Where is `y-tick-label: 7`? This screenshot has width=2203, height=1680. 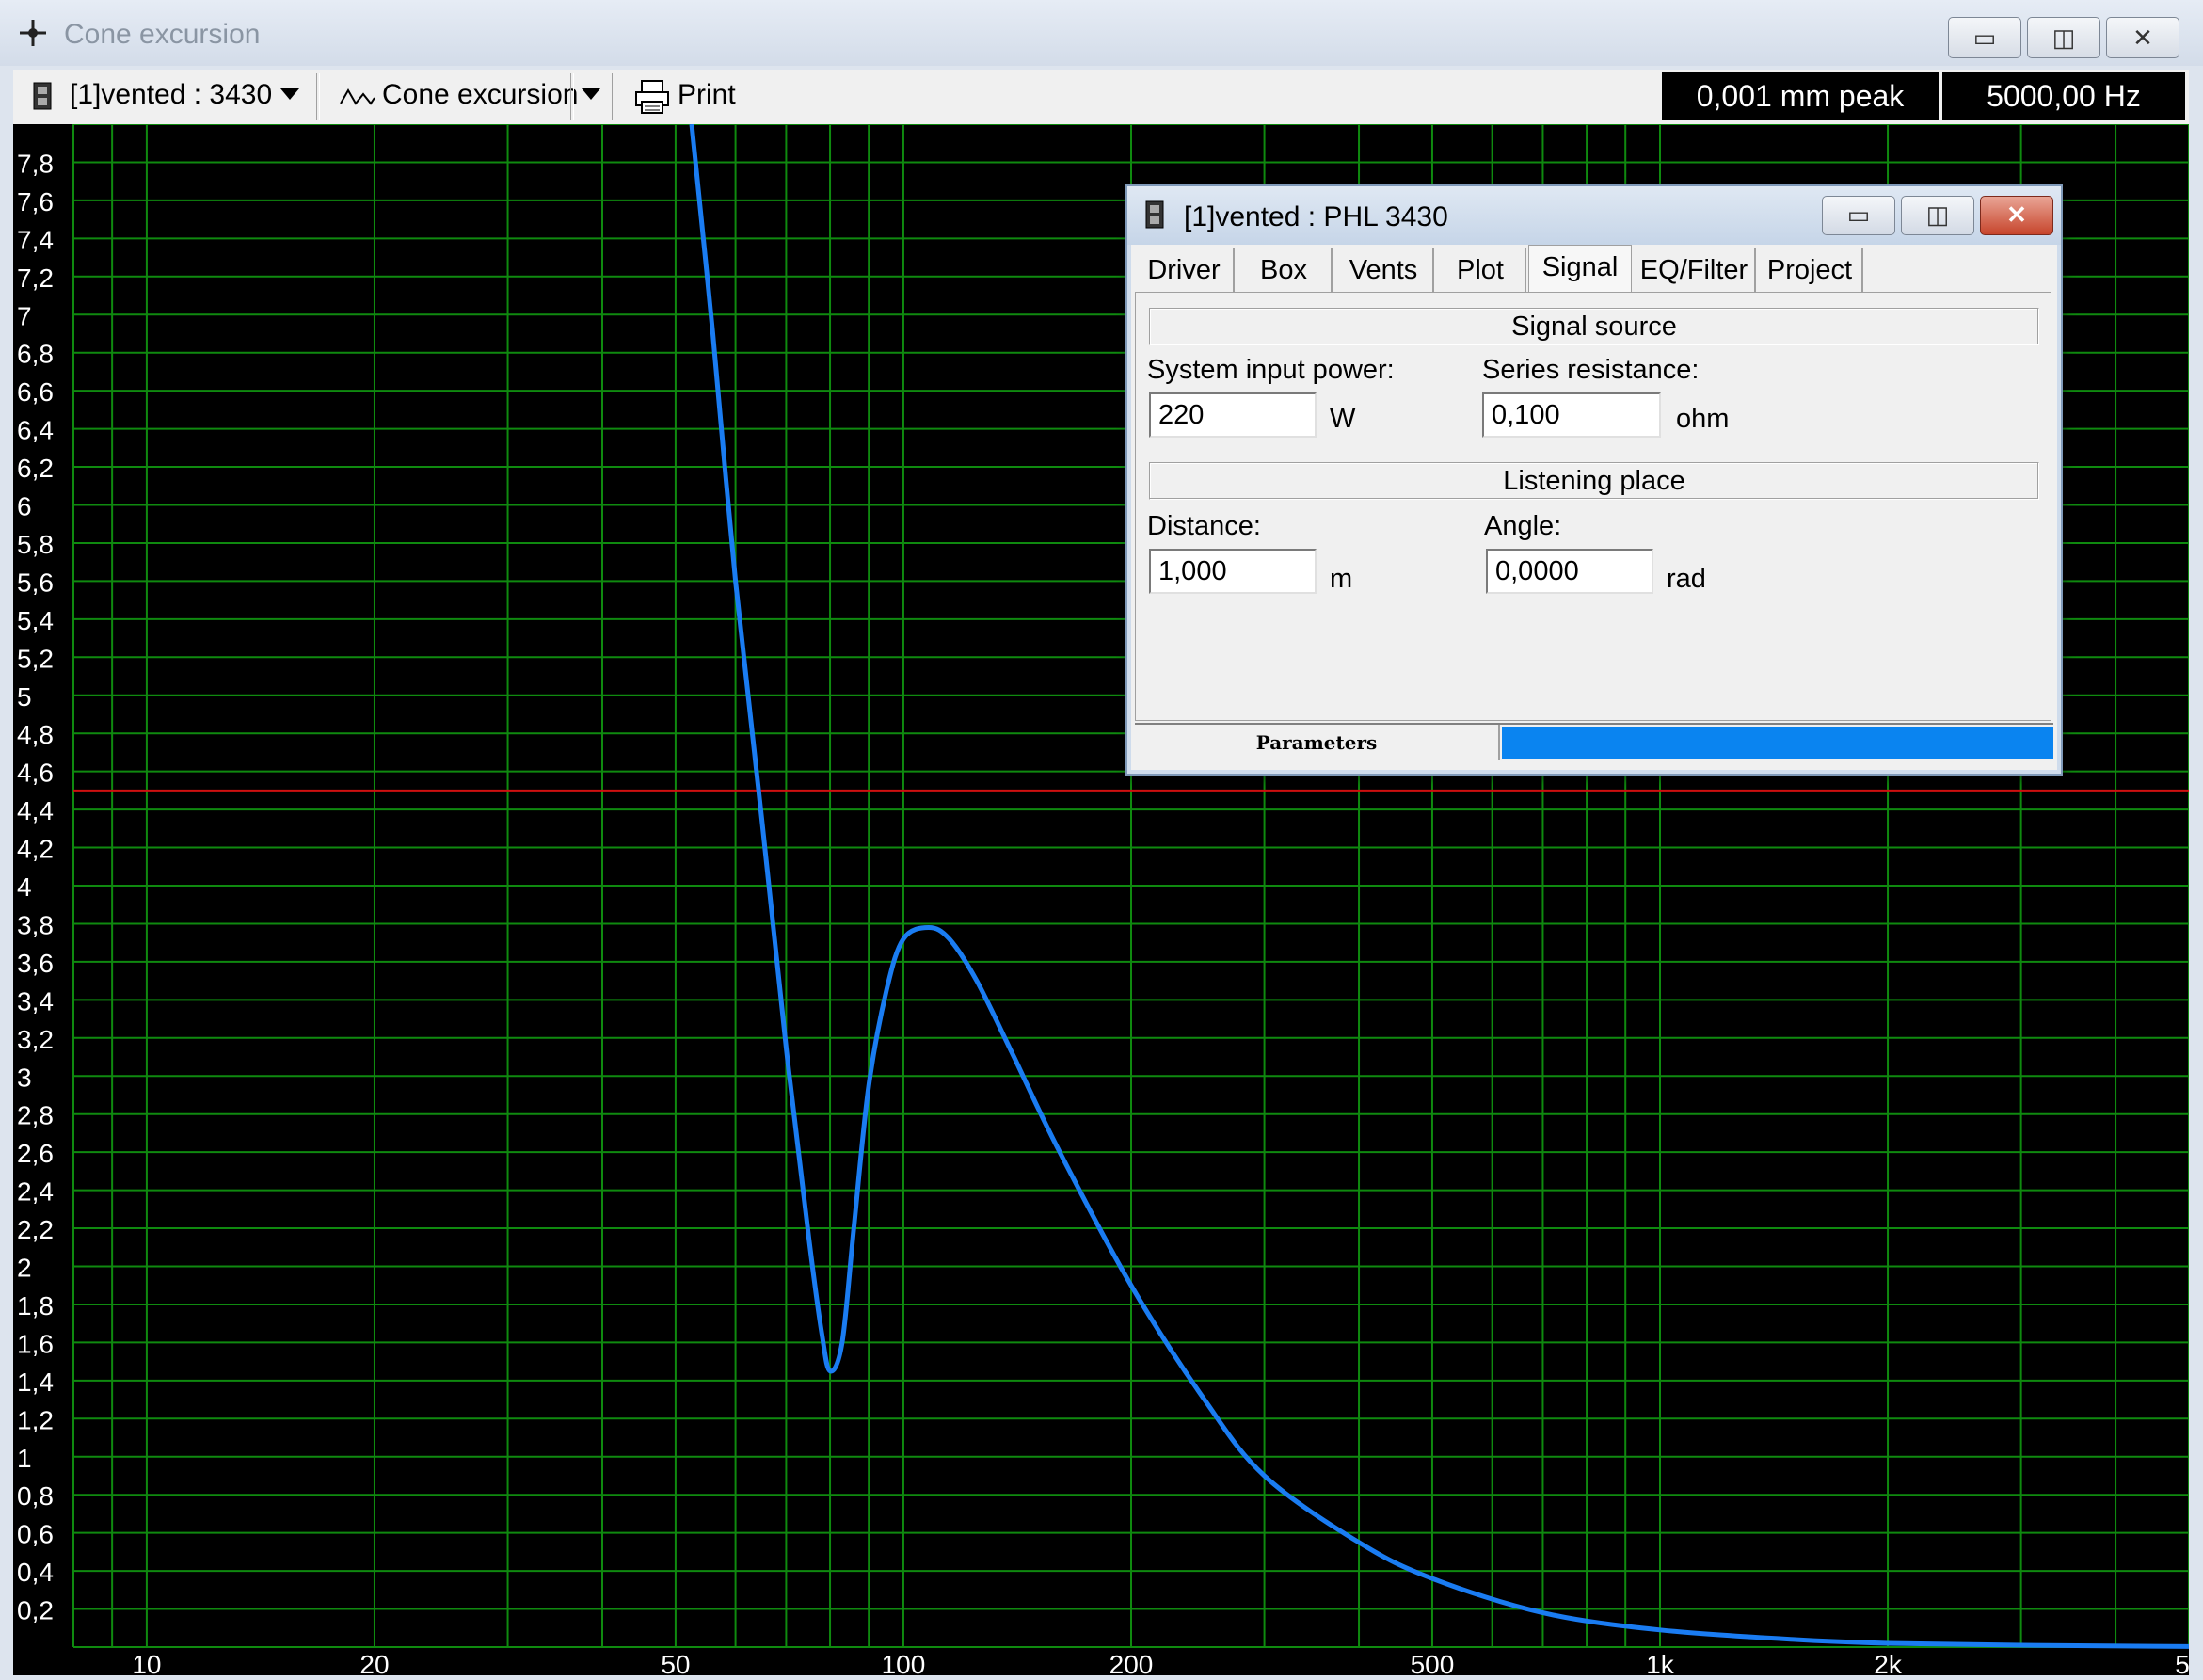 y-tick-label: 7 is located at coordinates (25, 315).